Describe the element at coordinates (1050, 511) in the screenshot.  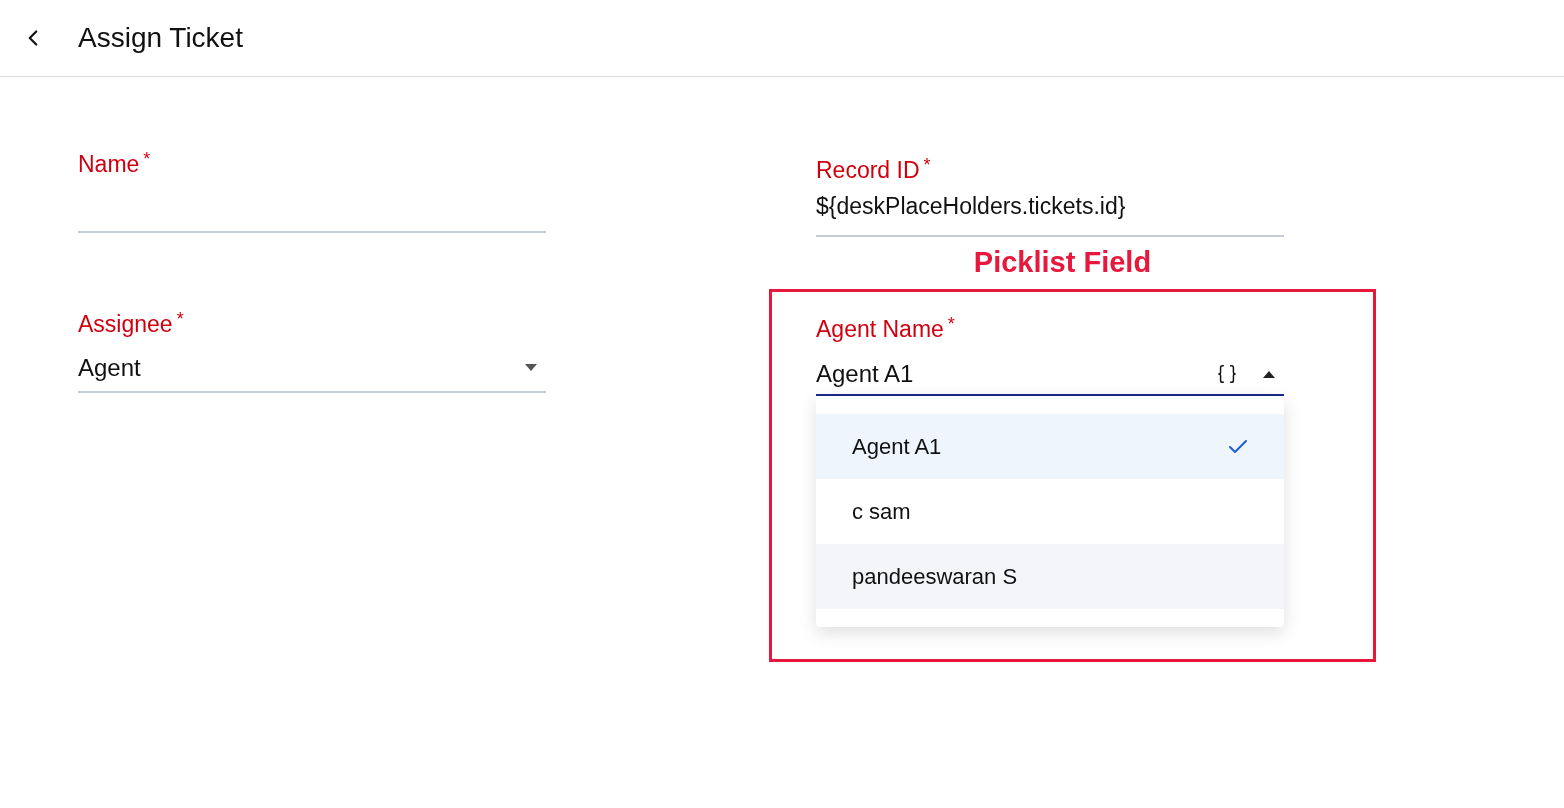
I see `dropdown-option: c sam` at that location.